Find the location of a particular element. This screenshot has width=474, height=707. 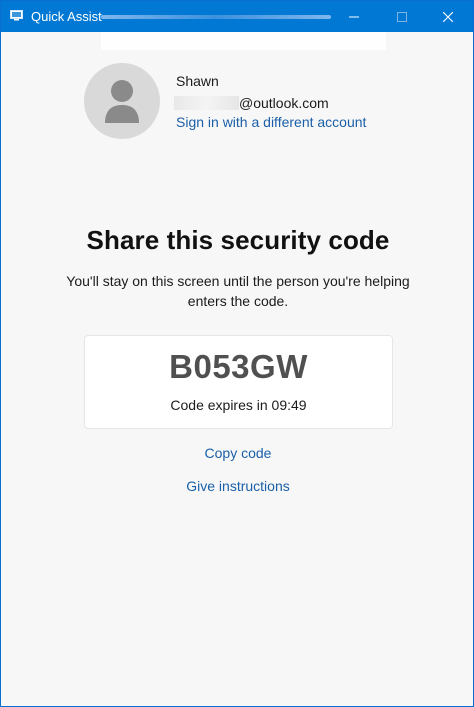

maximize-button is located at coordinates (402, 16).